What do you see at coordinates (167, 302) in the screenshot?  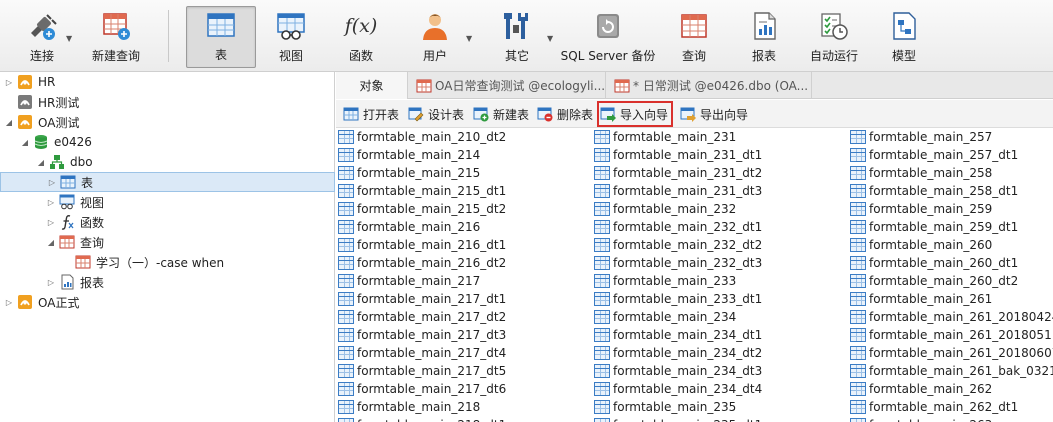 I see `tree-connection-oa-prod: ▷ OA正式` at bounding box center [167, 302].